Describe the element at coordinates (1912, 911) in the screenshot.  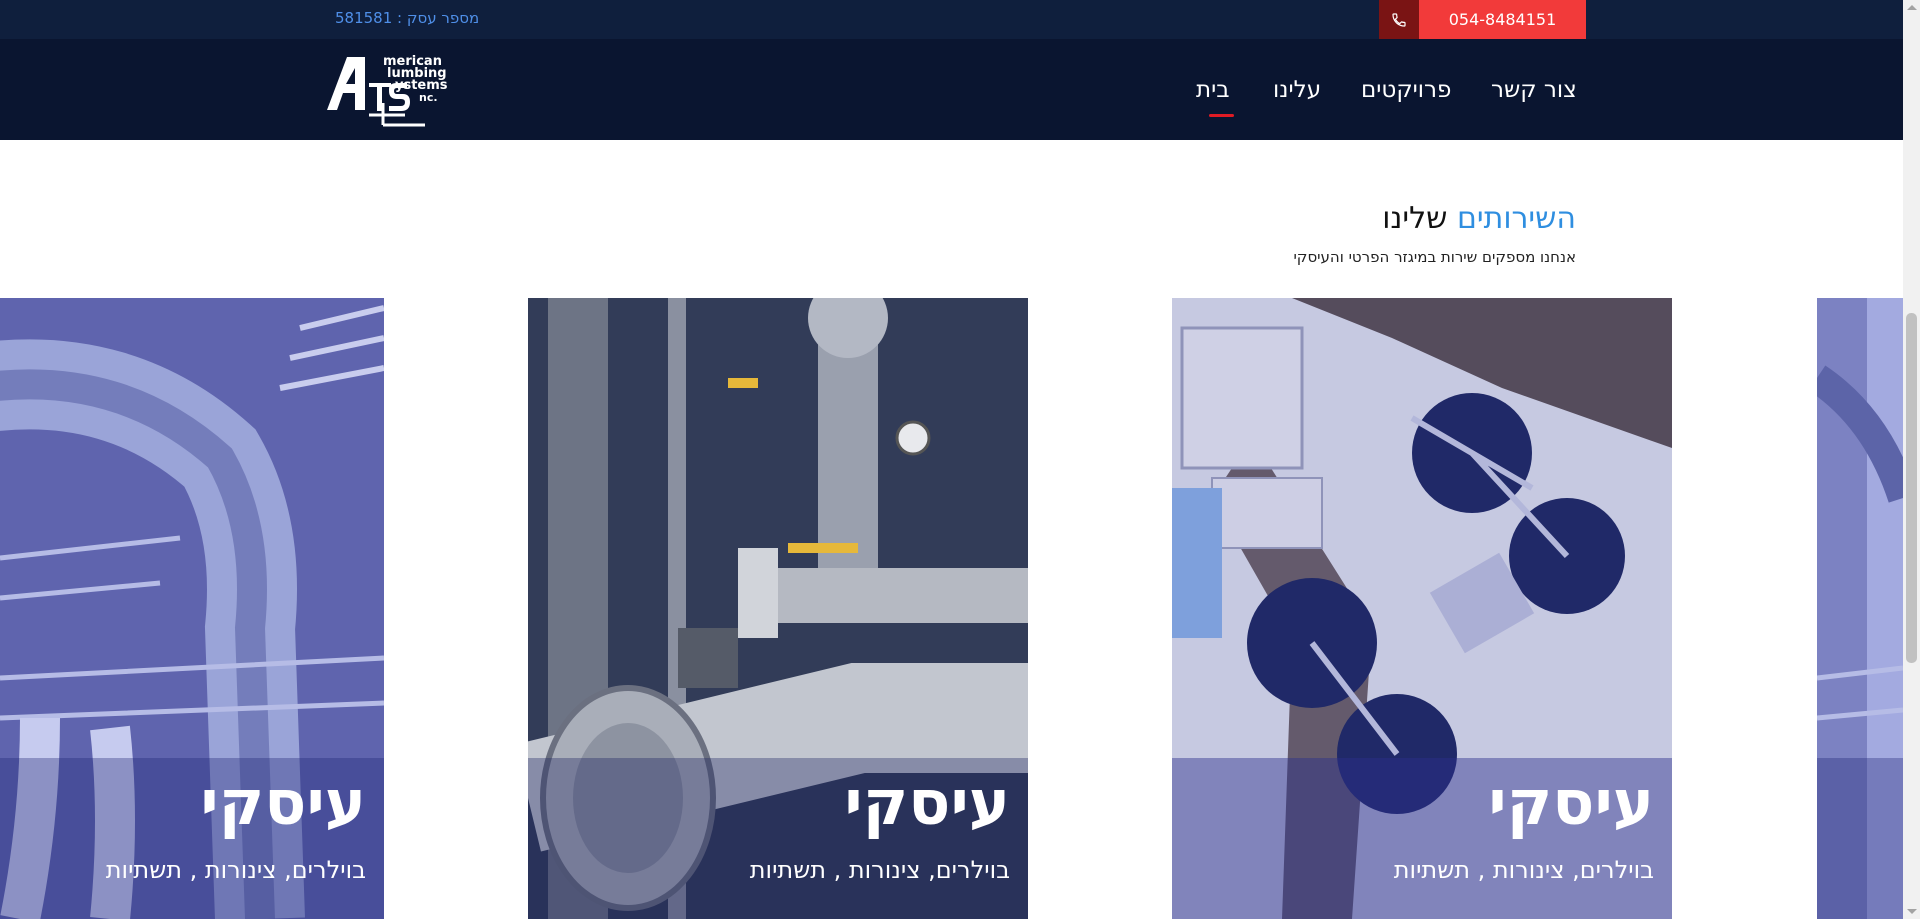
I see `scroll-down-icon` at that location.